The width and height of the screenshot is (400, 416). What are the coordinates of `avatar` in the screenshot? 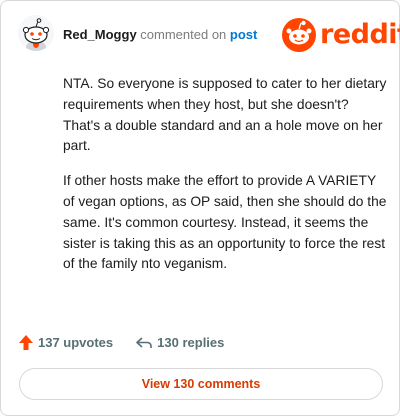 It's located at (36, 33).